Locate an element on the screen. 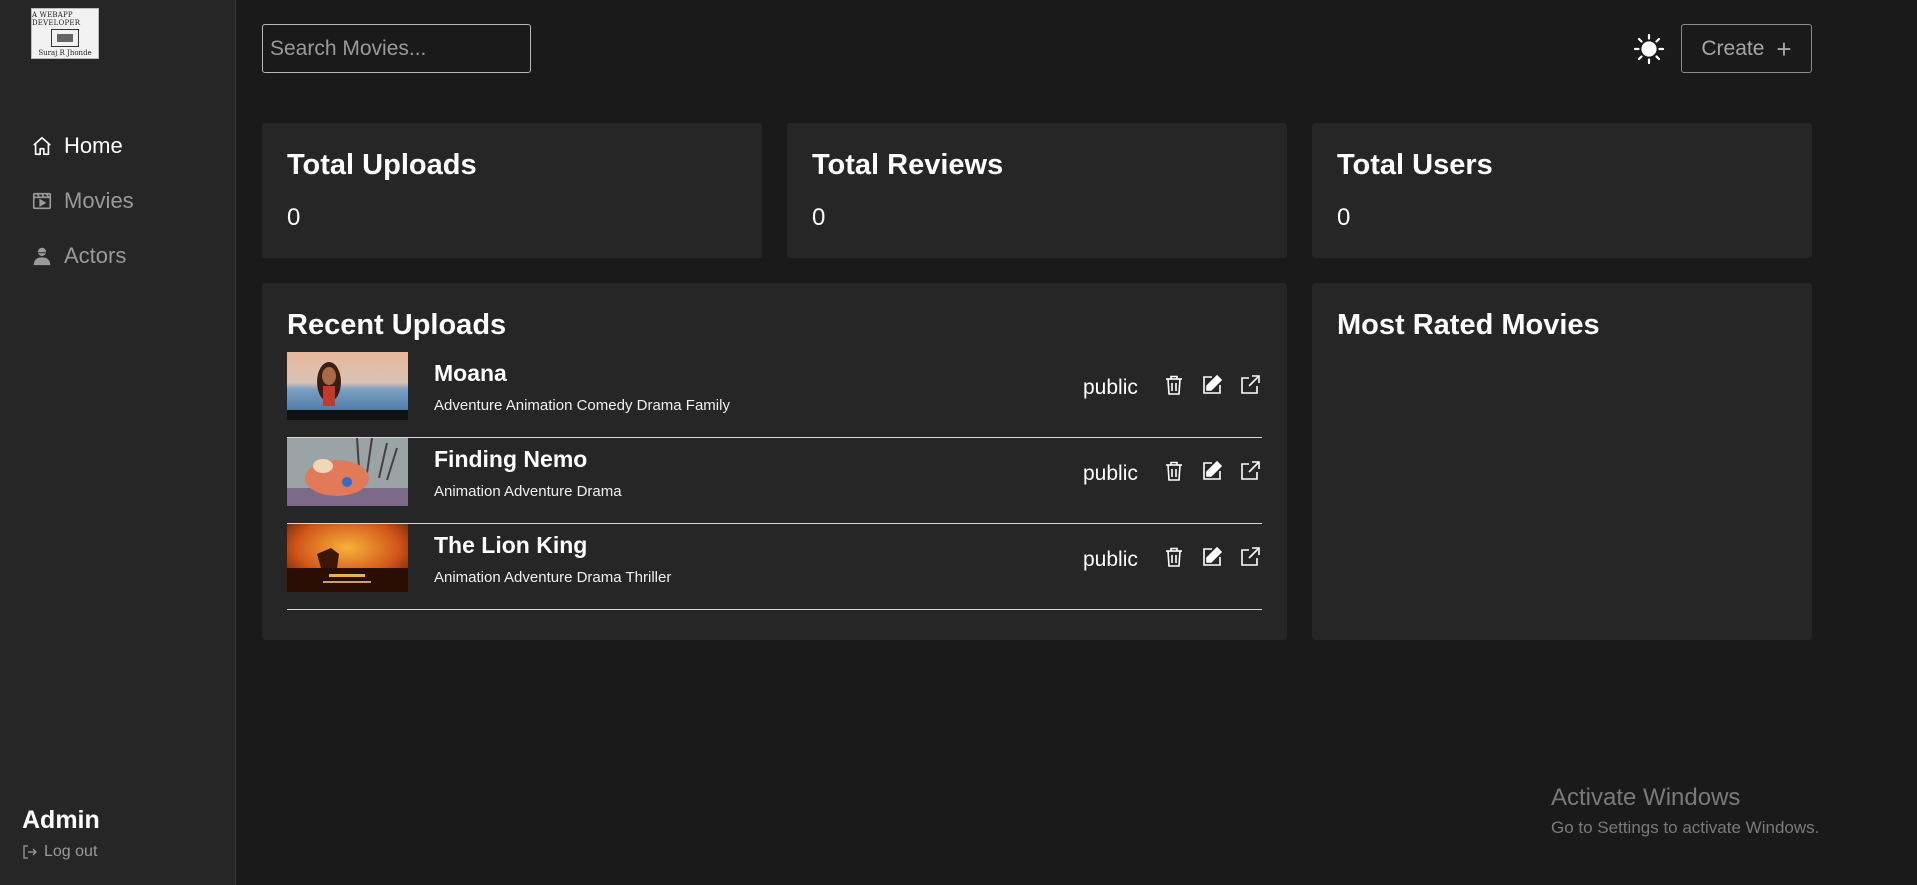  movie-poster-finding-nemo is located at coordinates (347, 472).